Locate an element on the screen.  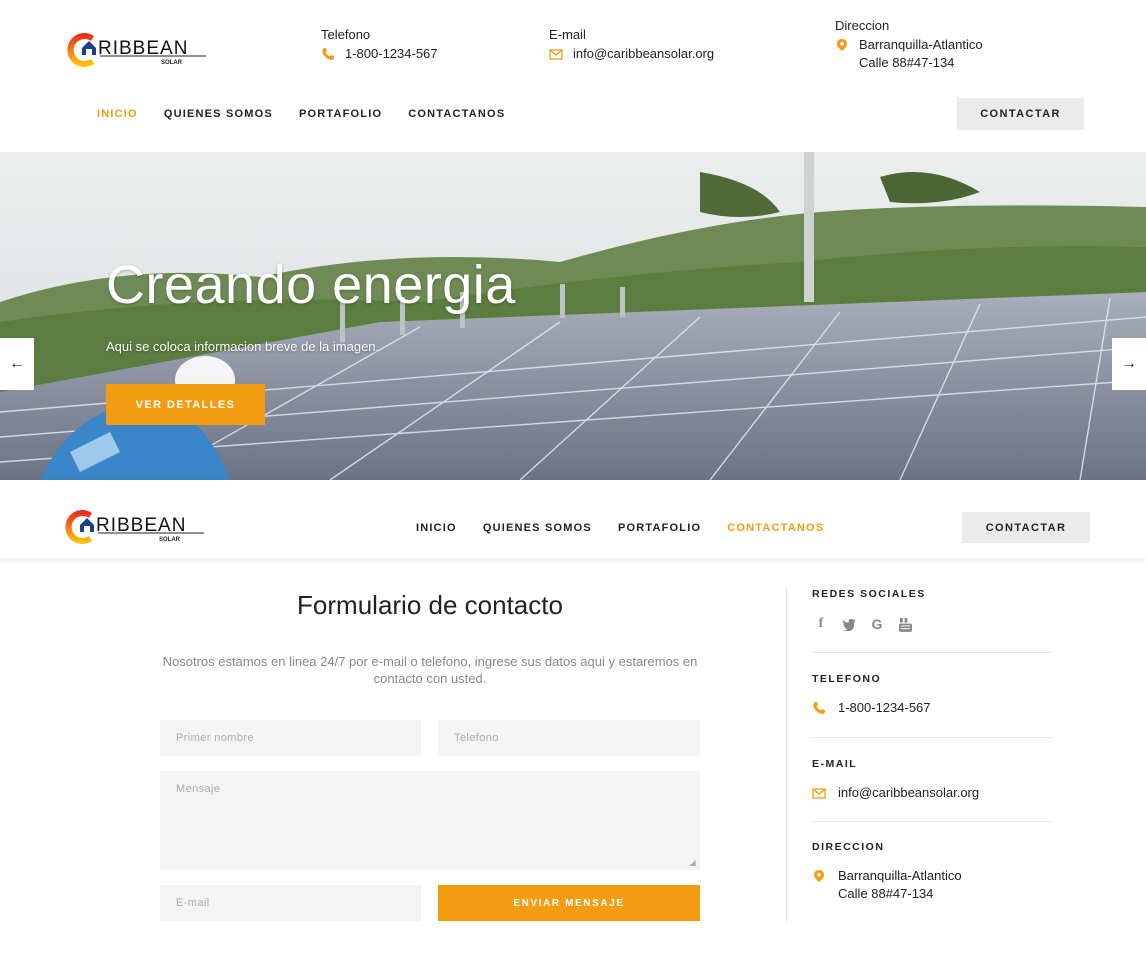
header-phone: Telefono 1-800-1234-567 is located at coordinates (379, 45).